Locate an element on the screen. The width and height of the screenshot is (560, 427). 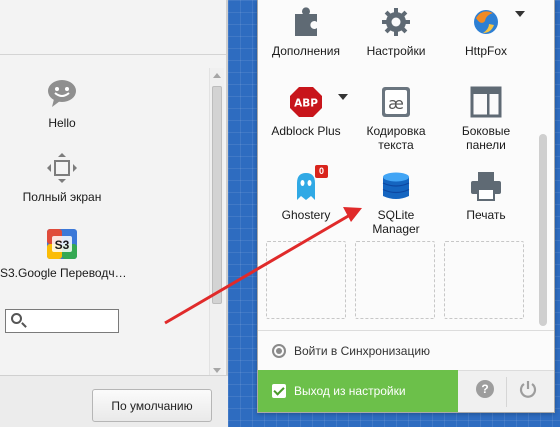
ghostery-count-badge: 0 is located at coordinates (321, 171).